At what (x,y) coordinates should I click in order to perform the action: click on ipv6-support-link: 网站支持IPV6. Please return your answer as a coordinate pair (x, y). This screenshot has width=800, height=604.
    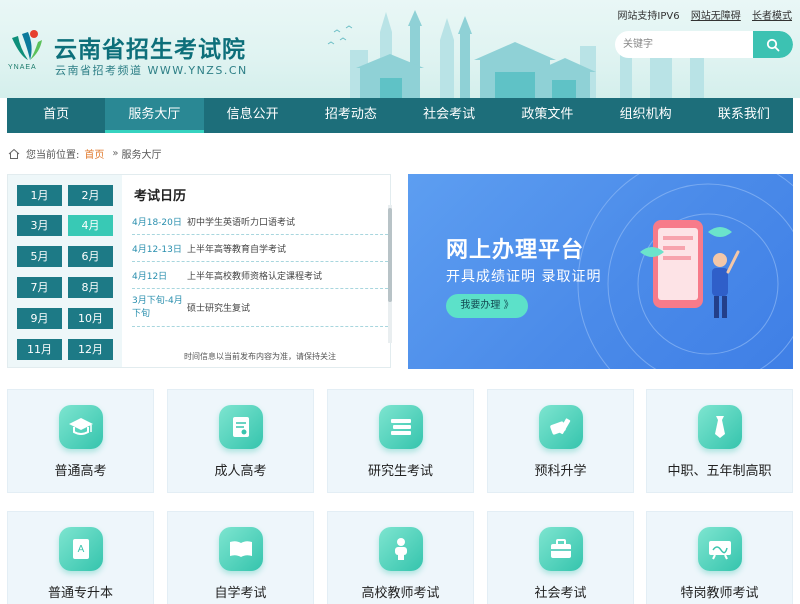
    Looking at the image, I should click on (648, 16).